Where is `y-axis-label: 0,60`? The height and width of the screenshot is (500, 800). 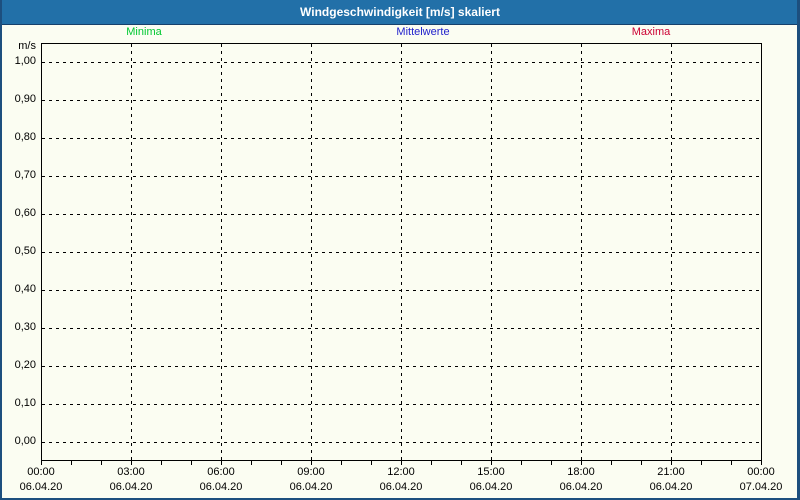
y-axis-label: 0,60 is located at coordinates (25, 213).